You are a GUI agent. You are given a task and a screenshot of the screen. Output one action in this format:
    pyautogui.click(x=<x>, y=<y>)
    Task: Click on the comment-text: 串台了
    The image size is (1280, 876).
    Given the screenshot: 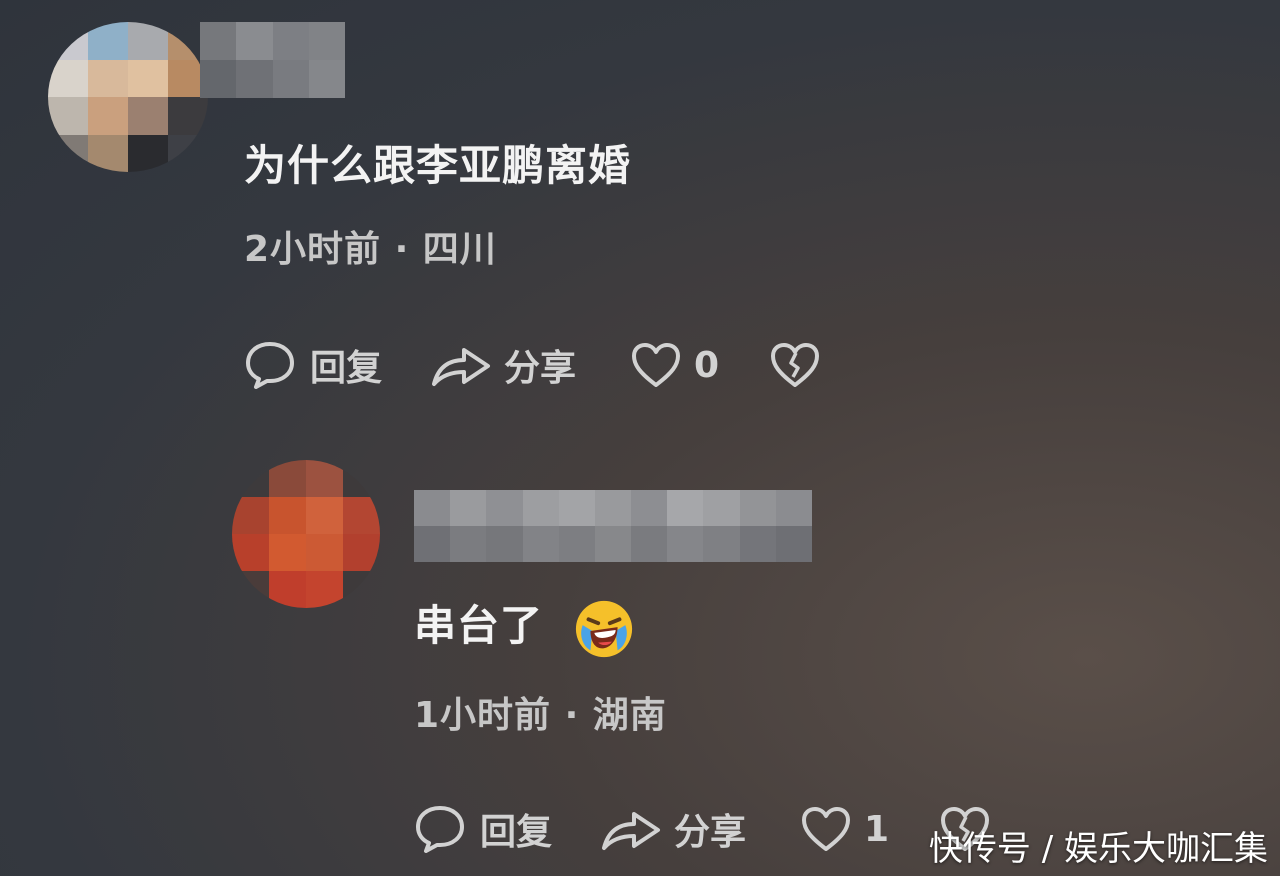 What is the action you would take?
    pyautogui.click(x=524, y=626)
    